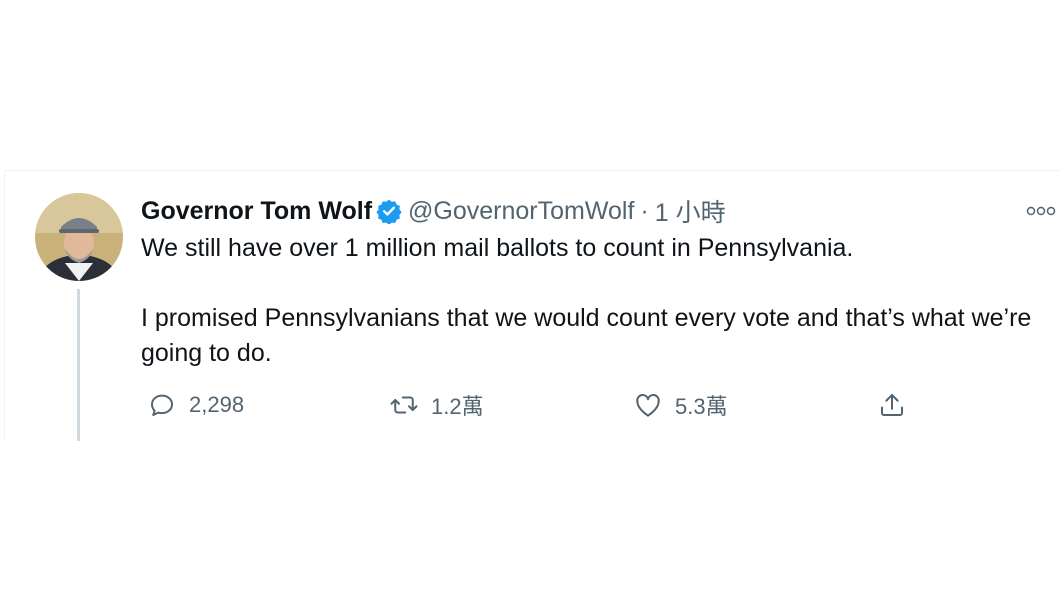 This screenshot has height=596, width=1060. What do you see at coordinates (256, 211) in the screenshot?
I see `display-name: Governor Tom Wolf` at bounding box center [256, 211].